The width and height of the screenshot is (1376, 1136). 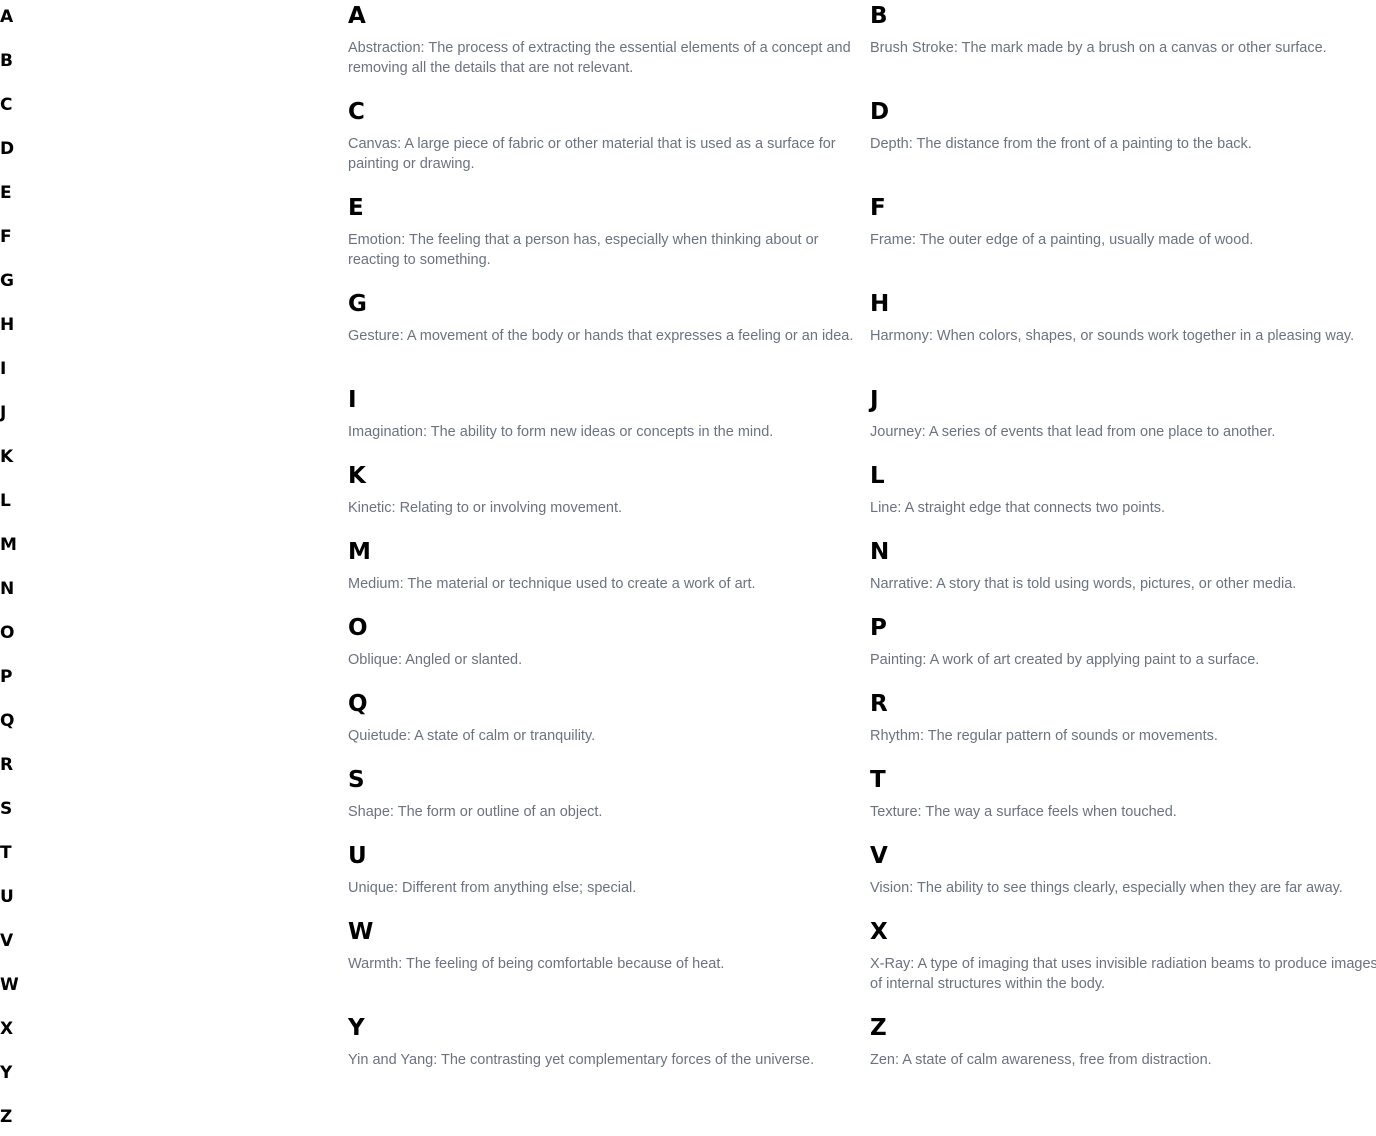 I want to click on section-letter-heading: W, so click(x=361, y=932).